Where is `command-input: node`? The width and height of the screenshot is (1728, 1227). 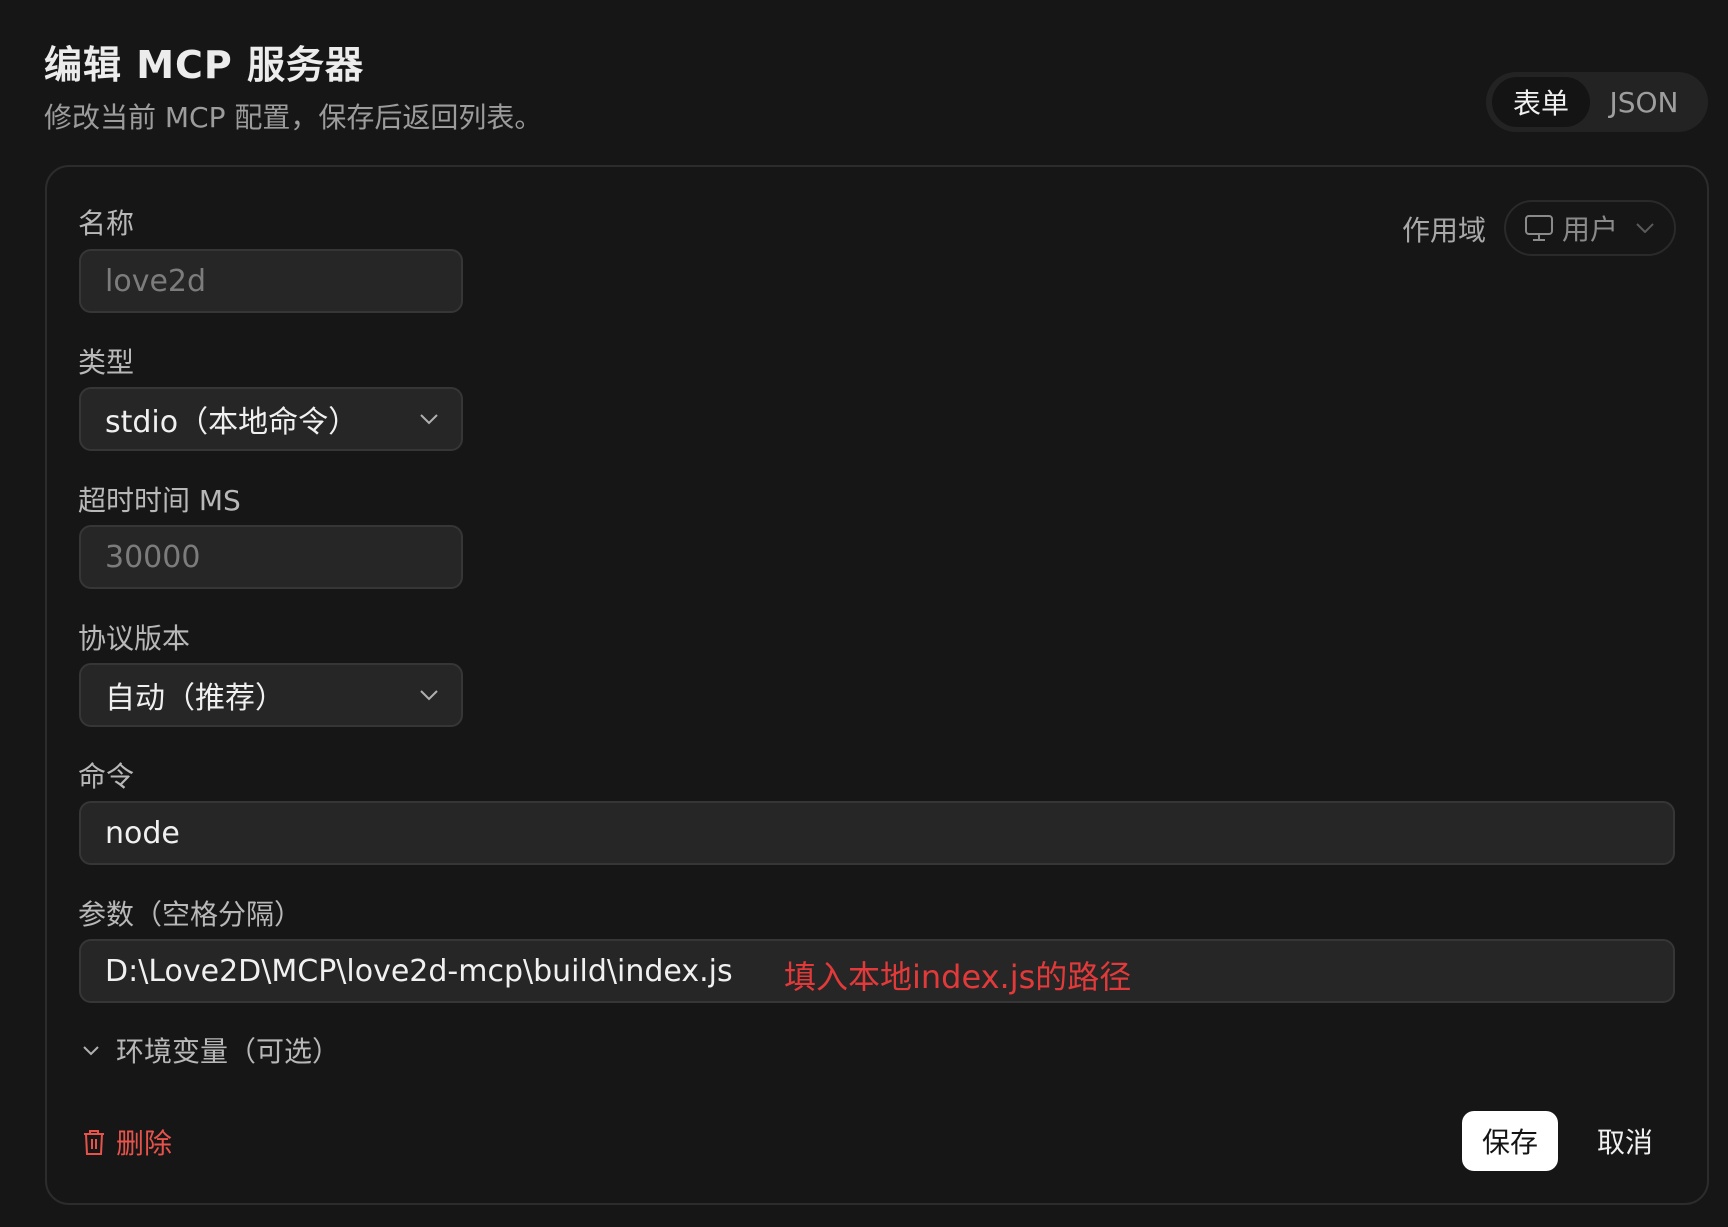 command-input: node is located at coordinates (877, 833).